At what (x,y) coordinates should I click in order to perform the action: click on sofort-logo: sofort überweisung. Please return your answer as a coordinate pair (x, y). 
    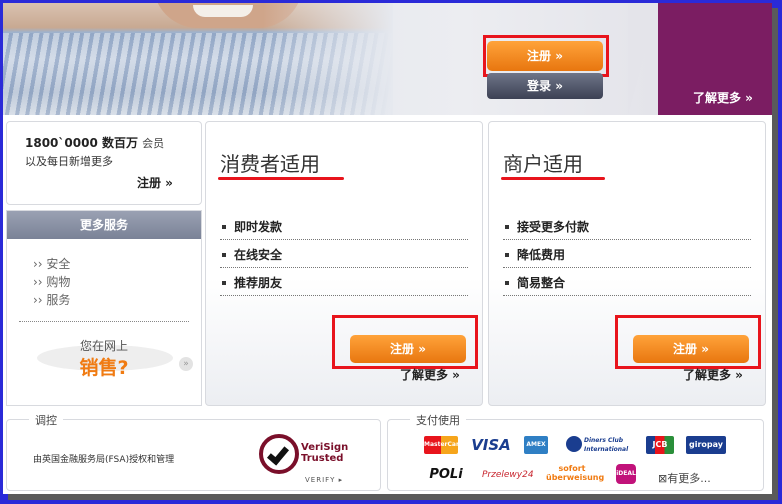
    Looking at the image, I should click on (575, 473).